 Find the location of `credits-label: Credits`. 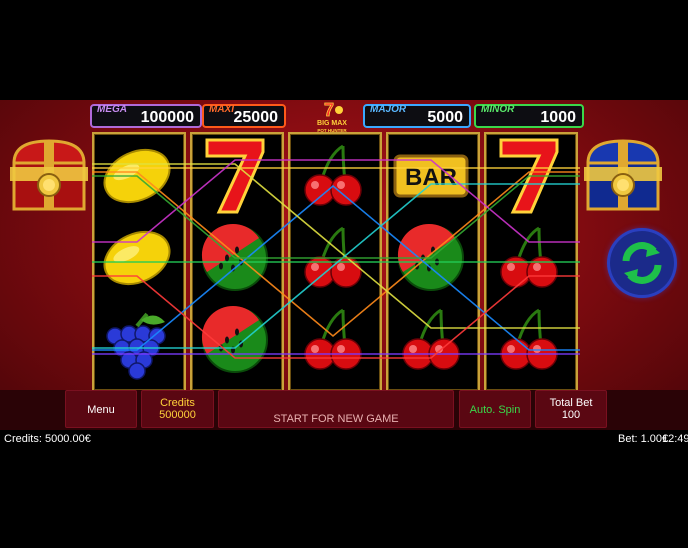

credits-label: Credits is located at coordinates (177, 403).